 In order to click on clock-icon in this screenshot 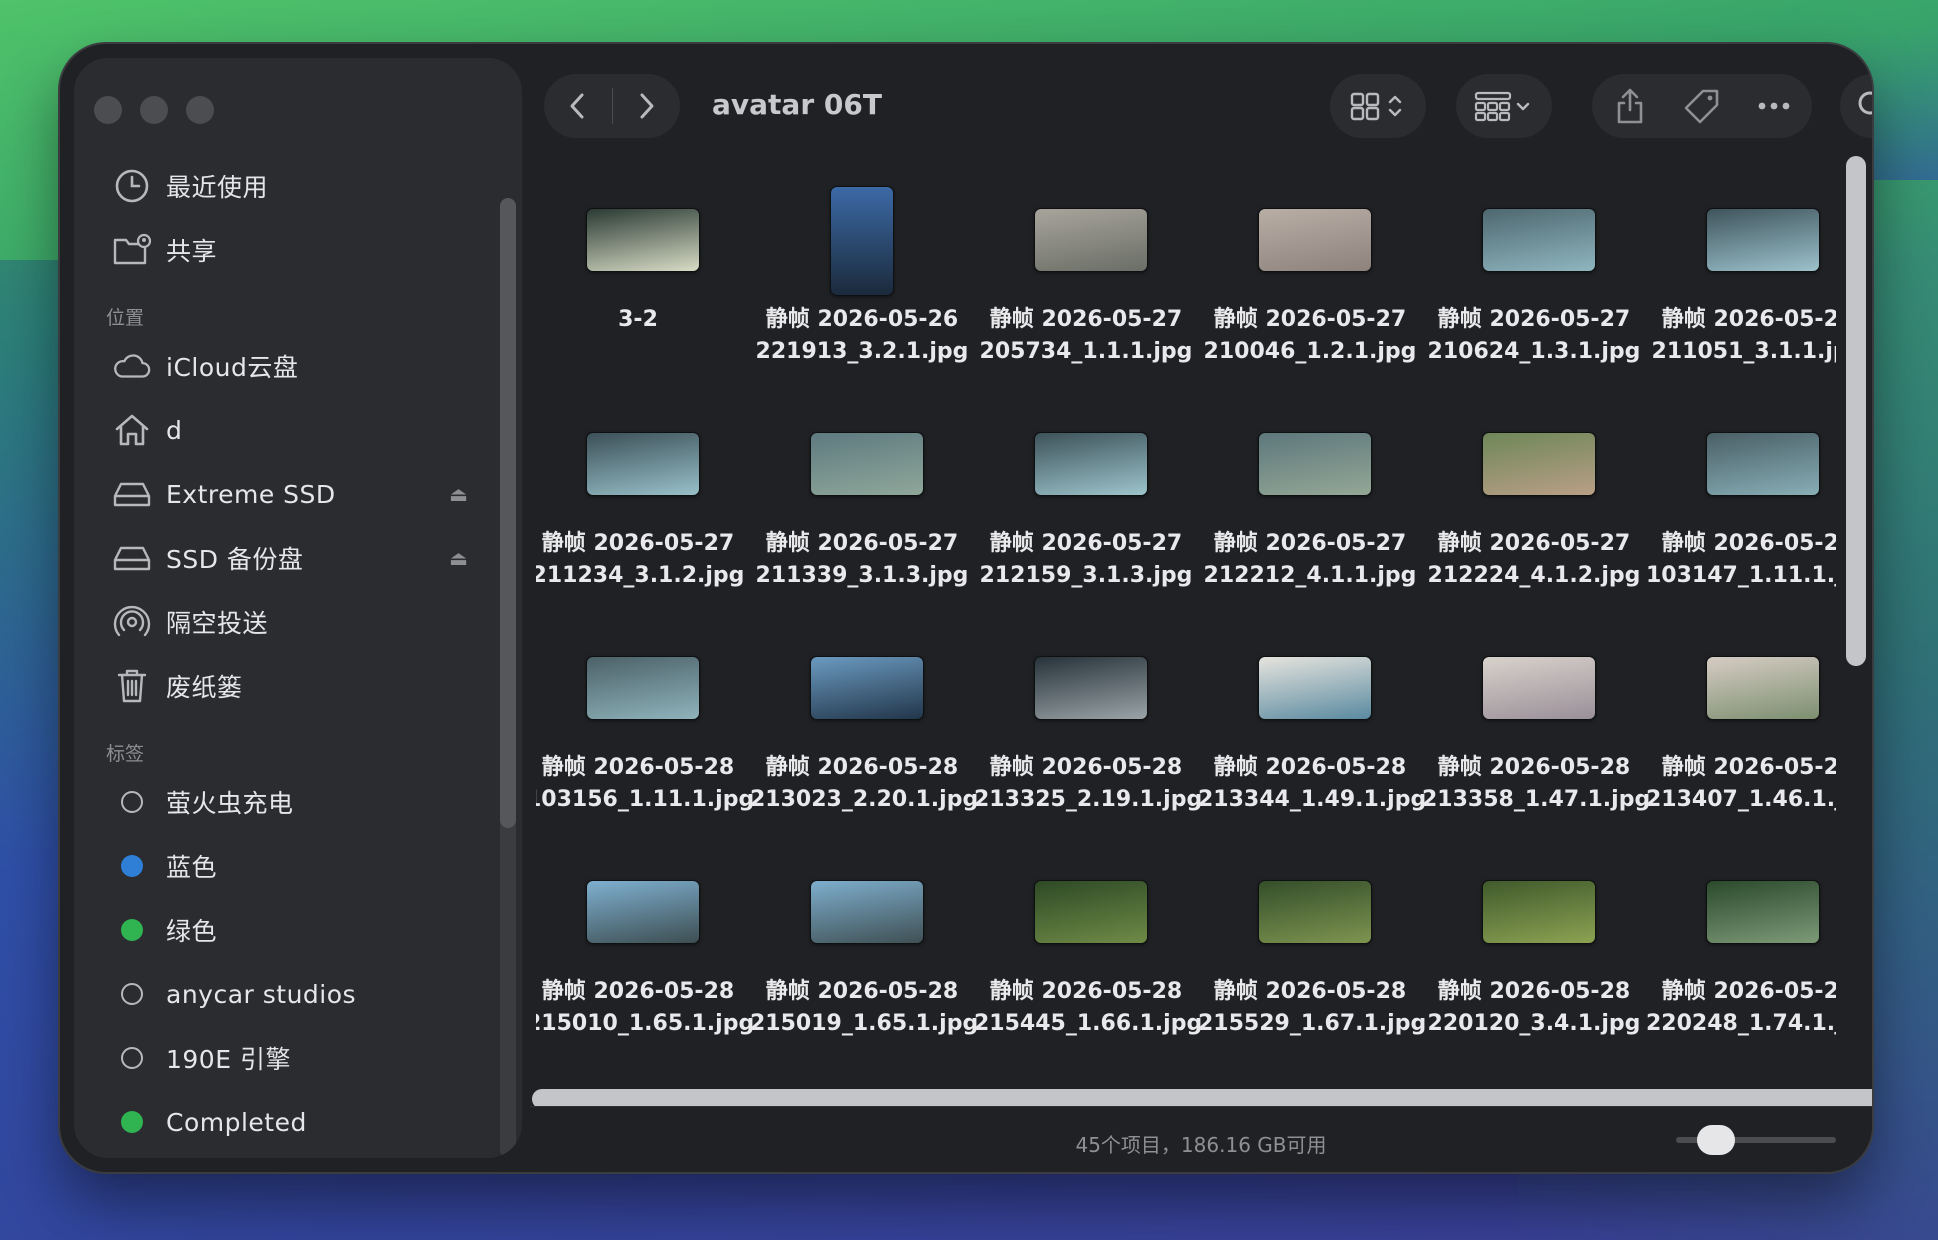, I will do `click(132, 186)`.